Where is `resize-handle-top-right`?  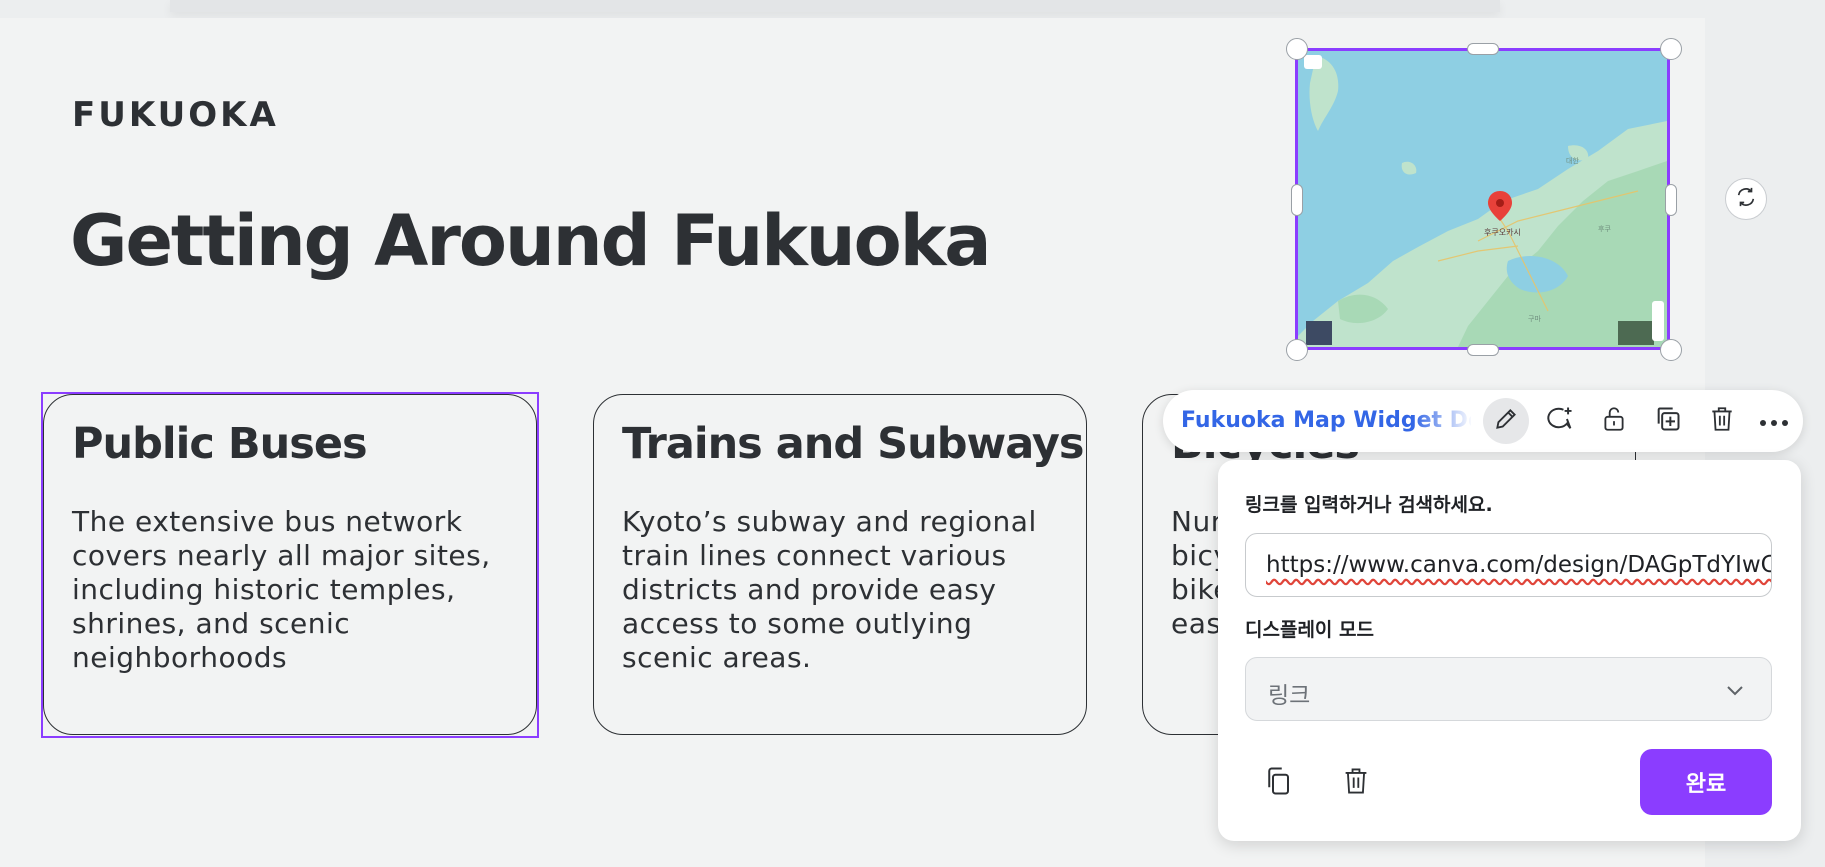
resize-handle-top-right is located at coordinates (1671, 49).